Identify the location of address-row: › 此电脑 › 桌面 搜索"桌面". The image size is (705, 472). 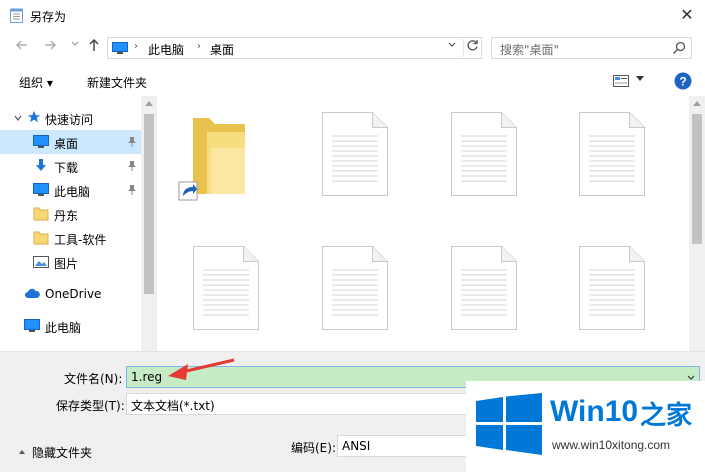
(352, 48).